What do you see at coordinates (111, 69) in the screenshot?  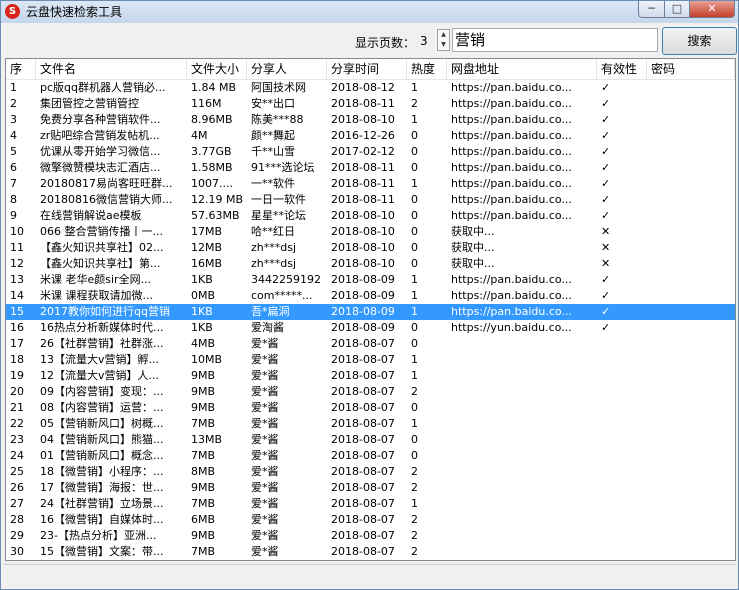 I see `column-header-file-name: 文件名` at bounding box center [111, 69].